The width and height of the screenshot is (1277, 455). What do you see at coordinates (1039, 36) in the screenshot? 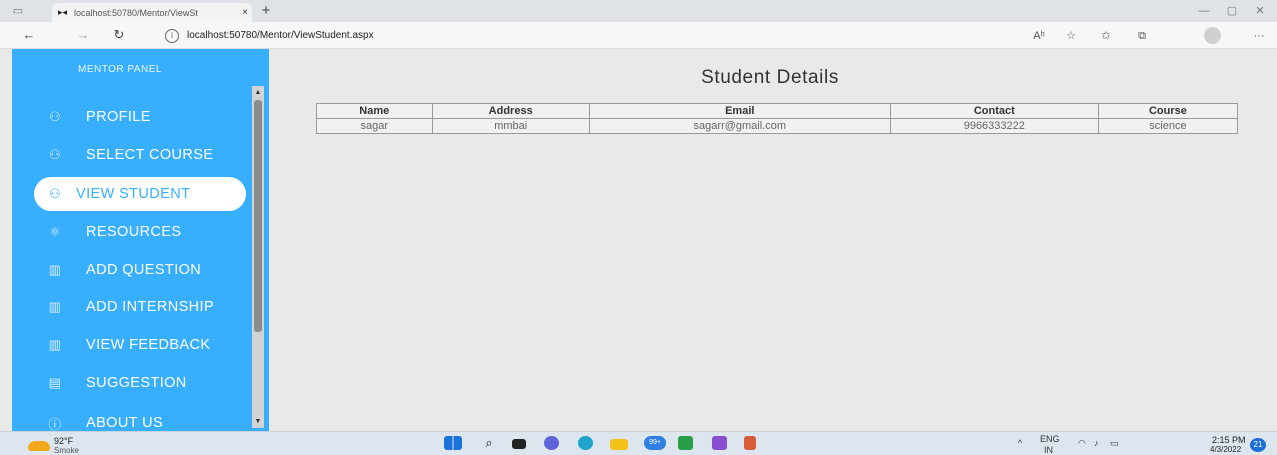
I see `read-aloud-icon: Aʰ` at bounding box center [1039, 36].